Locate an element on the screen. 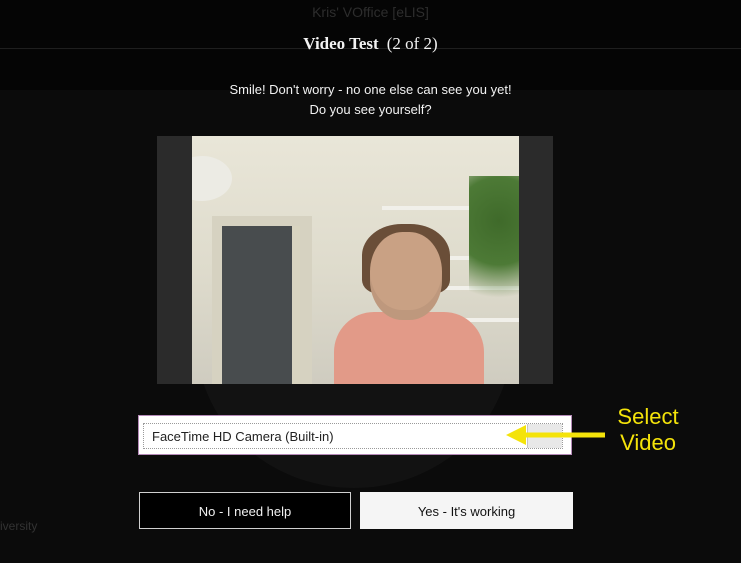  dialog-title: Video Test (2 of 2) is located at coordinates (370, 44).